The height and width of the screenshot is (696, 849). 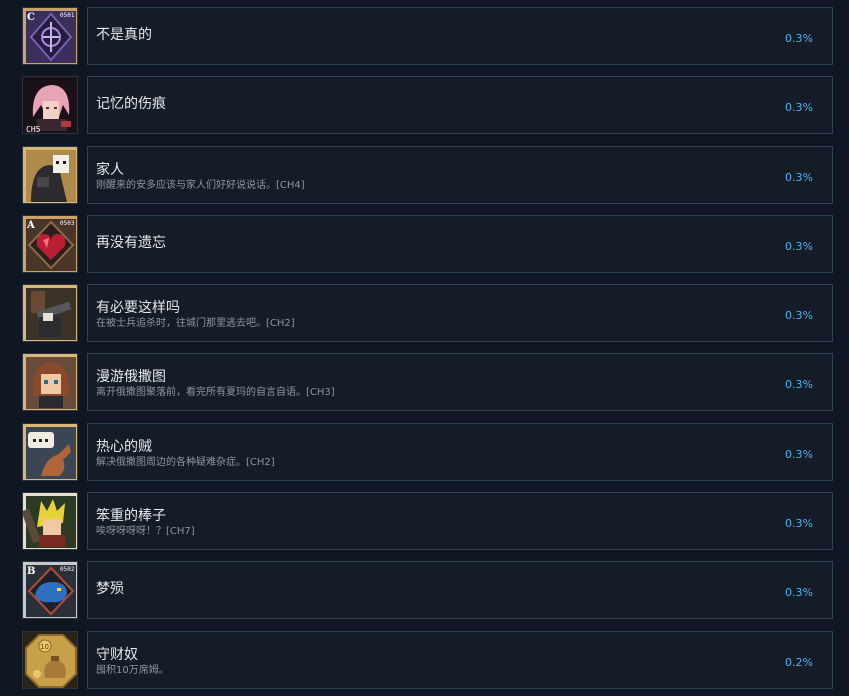 What do you see at coordinates (138, 308) in the screenshot?
I see `achievement-title: 有必要这样吗` at bounding box center [138, 308].